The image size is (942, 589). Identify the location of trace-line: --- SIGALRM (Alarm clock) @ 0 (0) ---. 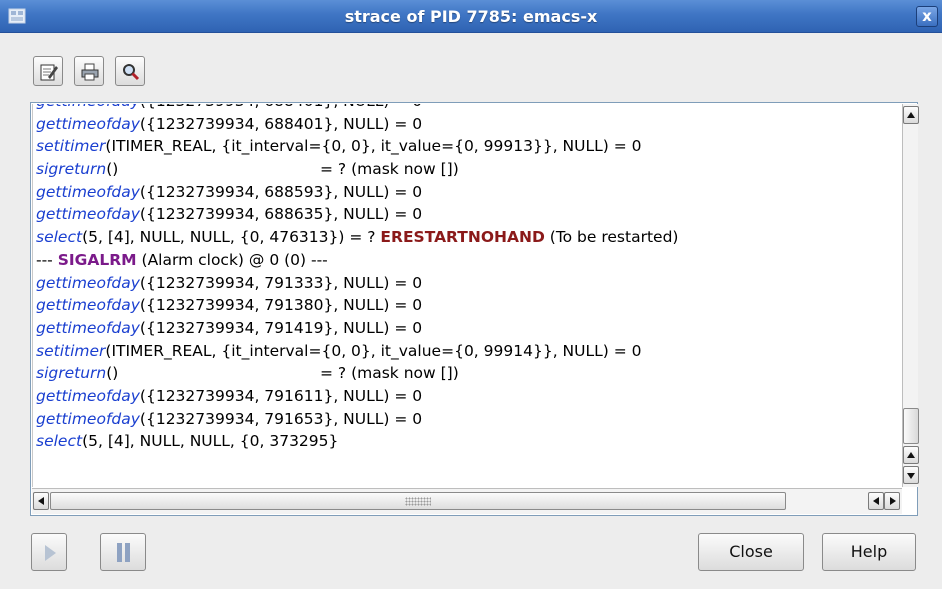
(357, 260).